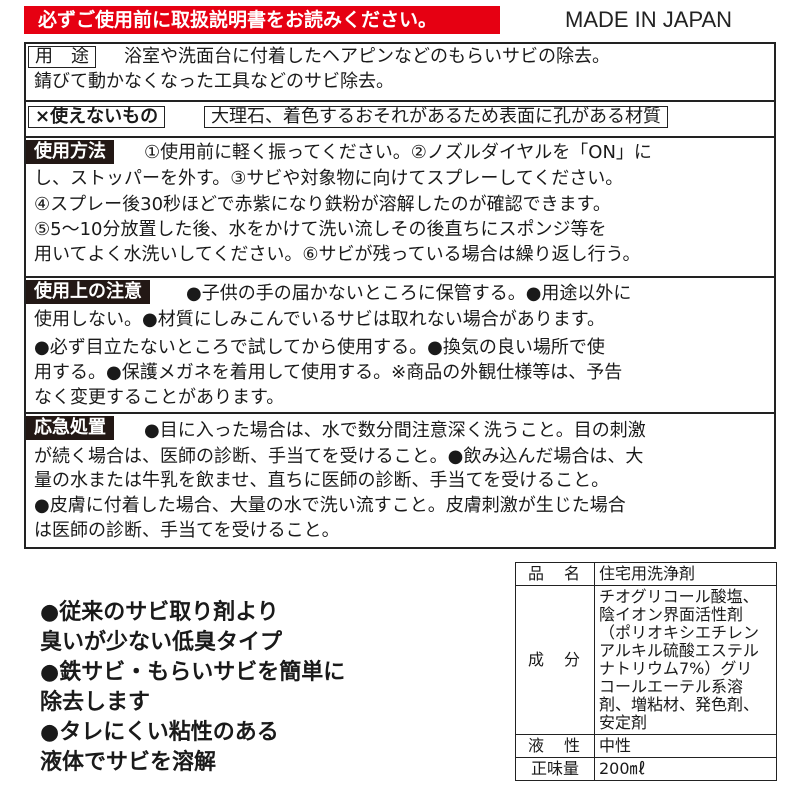 This screenshot has width=800, height=800. I want to click on first-aid-label: 応急処置, so click(70, 428).